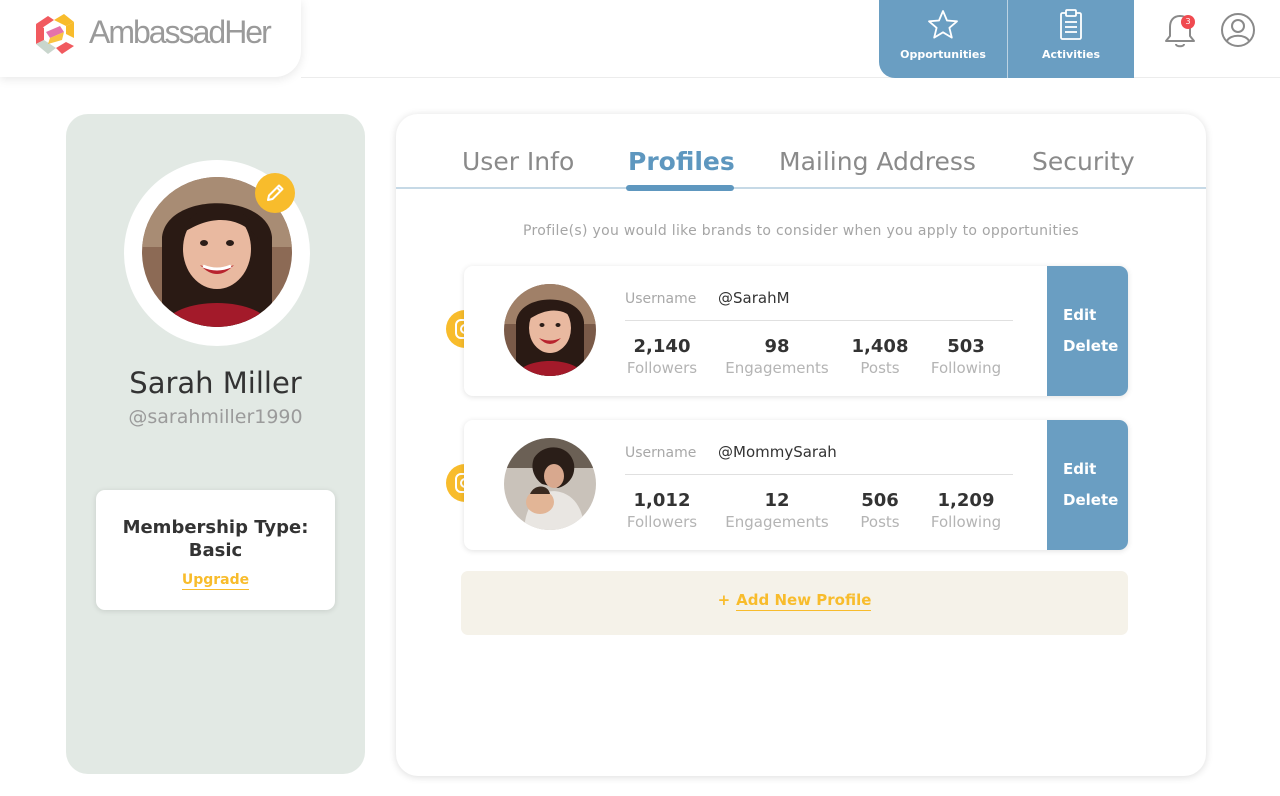 The width and height of the screenshot is (1280, 796). What do you see at coordinates (215, 581) in the screenshot?
I see `upgrade-link: Upgrade` at bounding box center [215, 581].